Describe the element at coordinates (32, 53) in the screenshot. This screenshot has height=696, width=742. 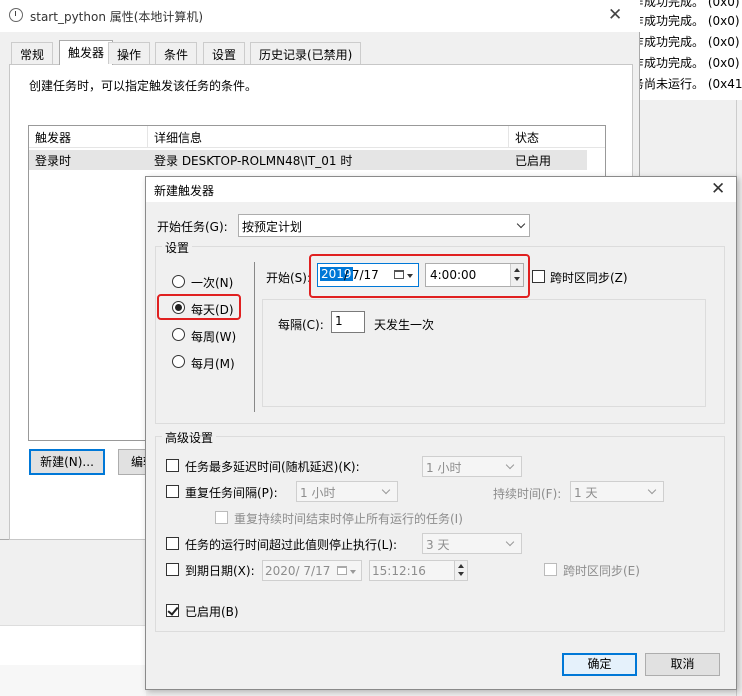
I see `tab-general: 常规` at that location.